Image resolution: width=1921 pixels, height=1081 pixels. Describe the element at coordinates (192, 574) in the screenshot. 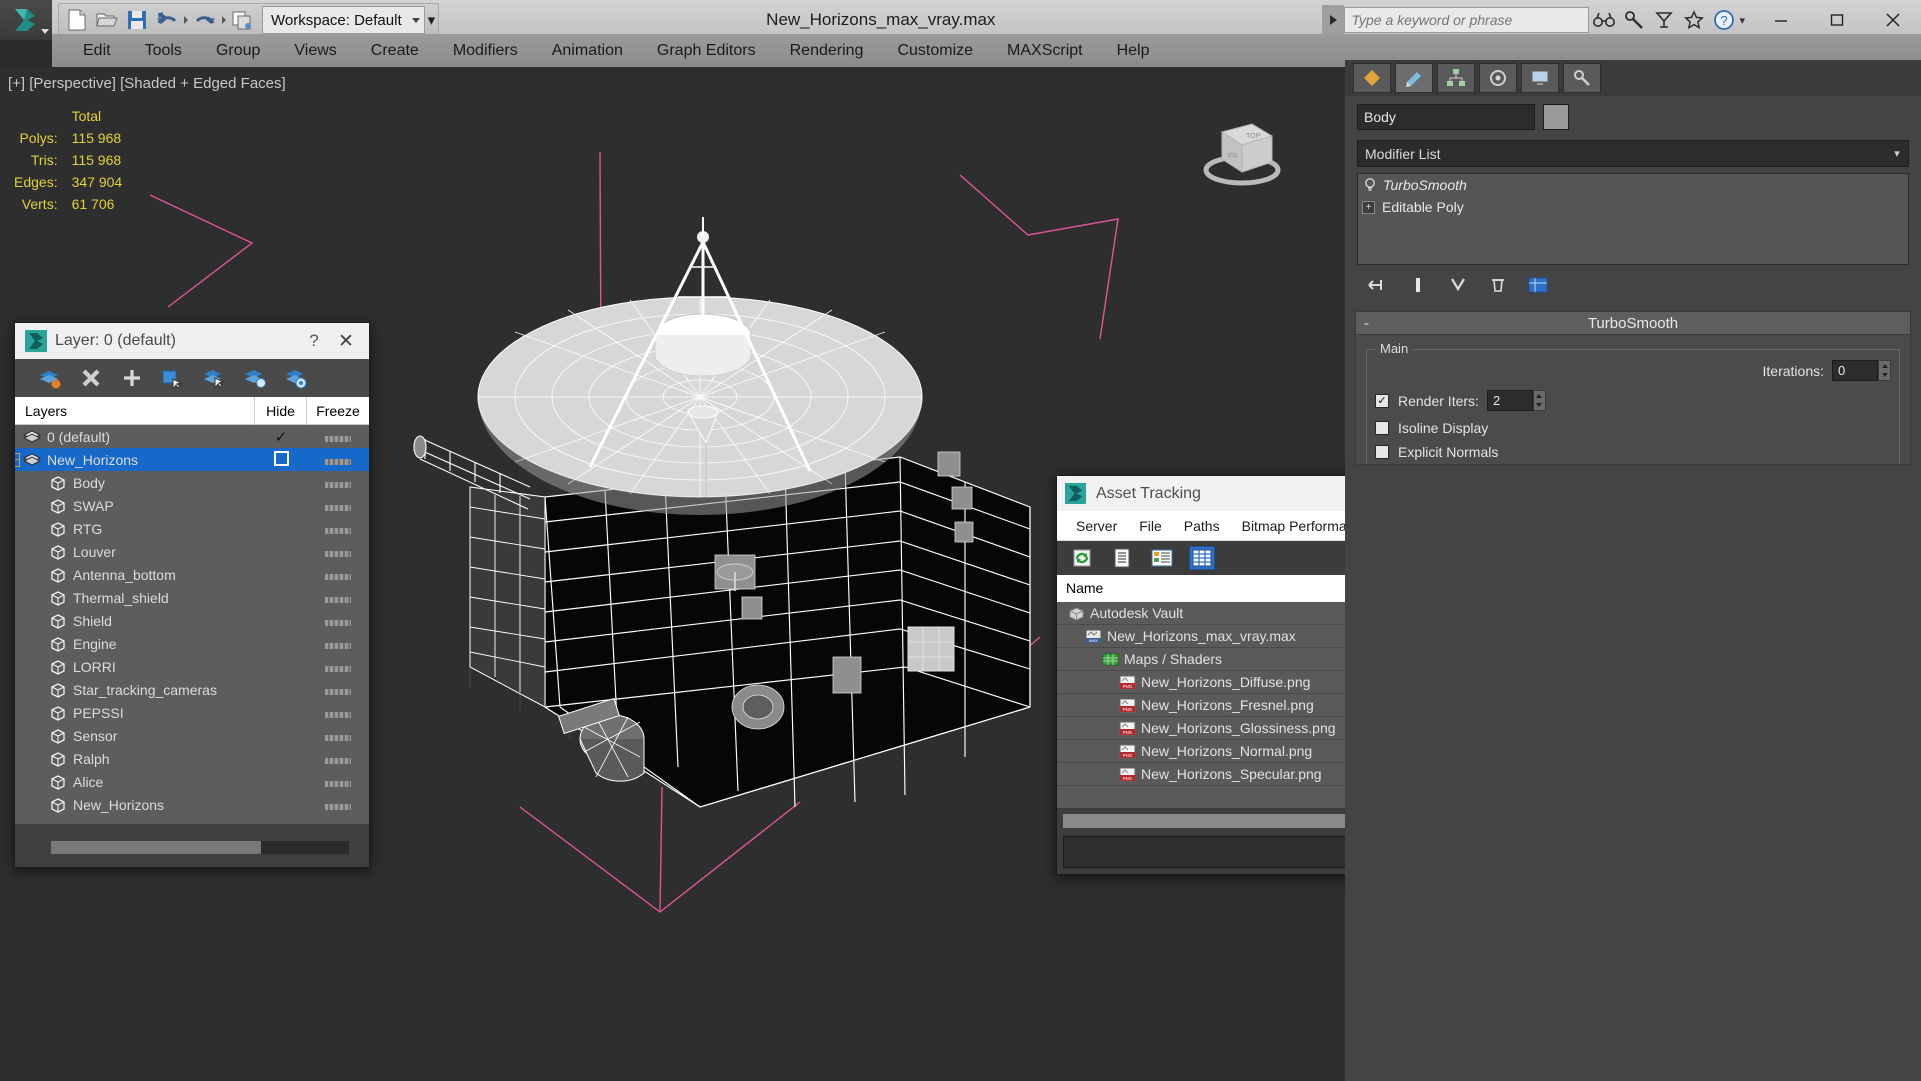

I see `layer-row: Antenna_bottom` at that location.